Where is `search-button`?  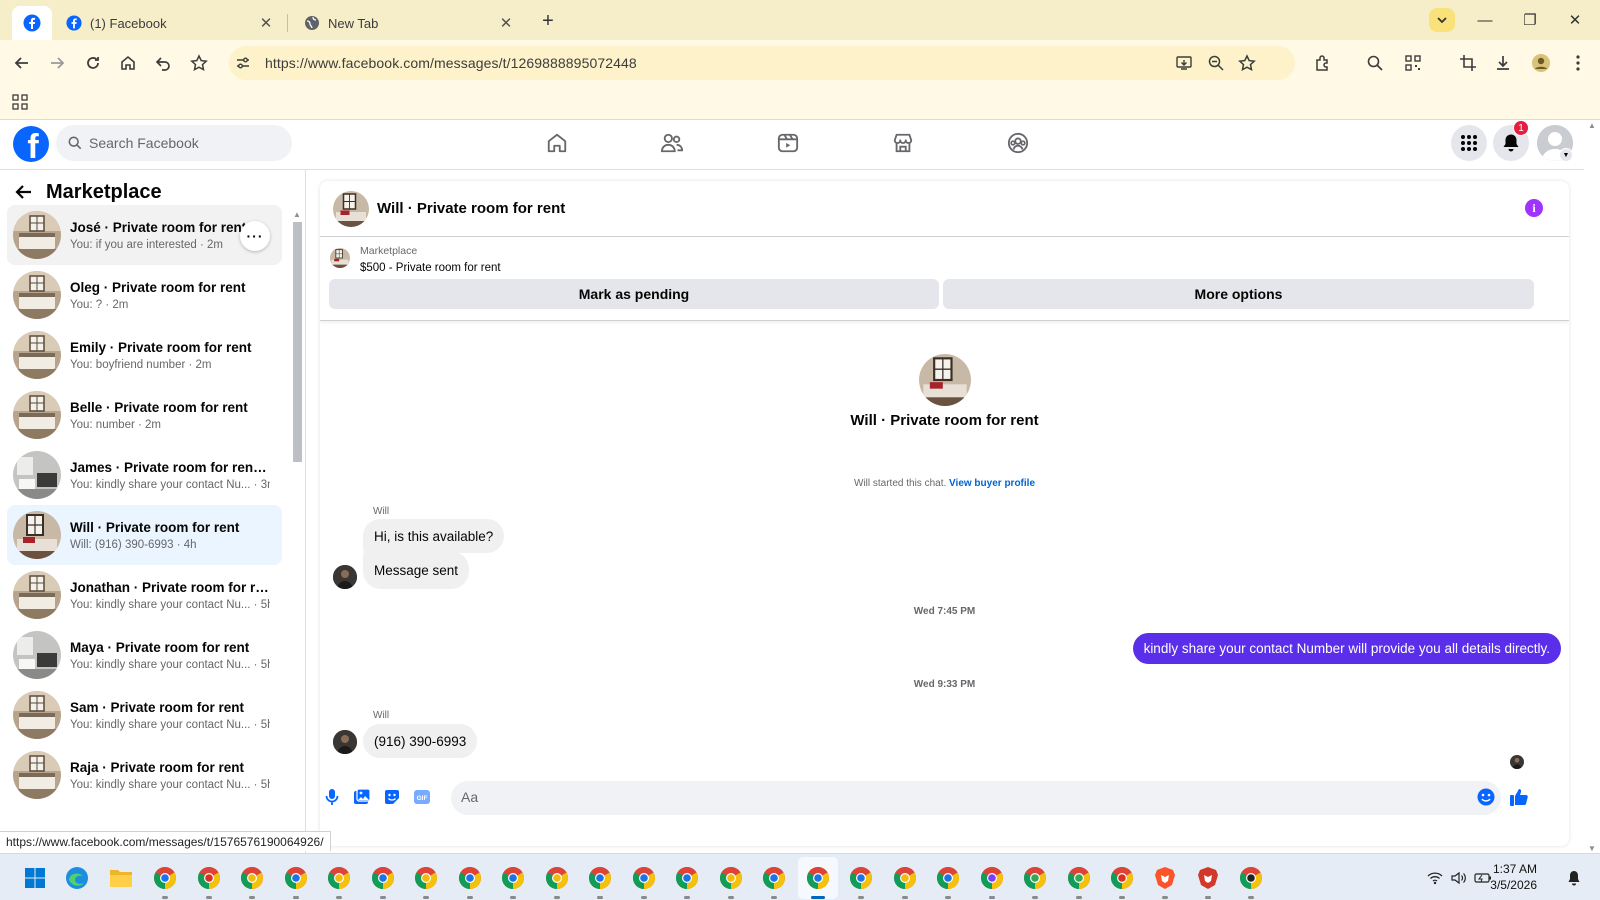 search-button is located at coordinates (1375, 63).